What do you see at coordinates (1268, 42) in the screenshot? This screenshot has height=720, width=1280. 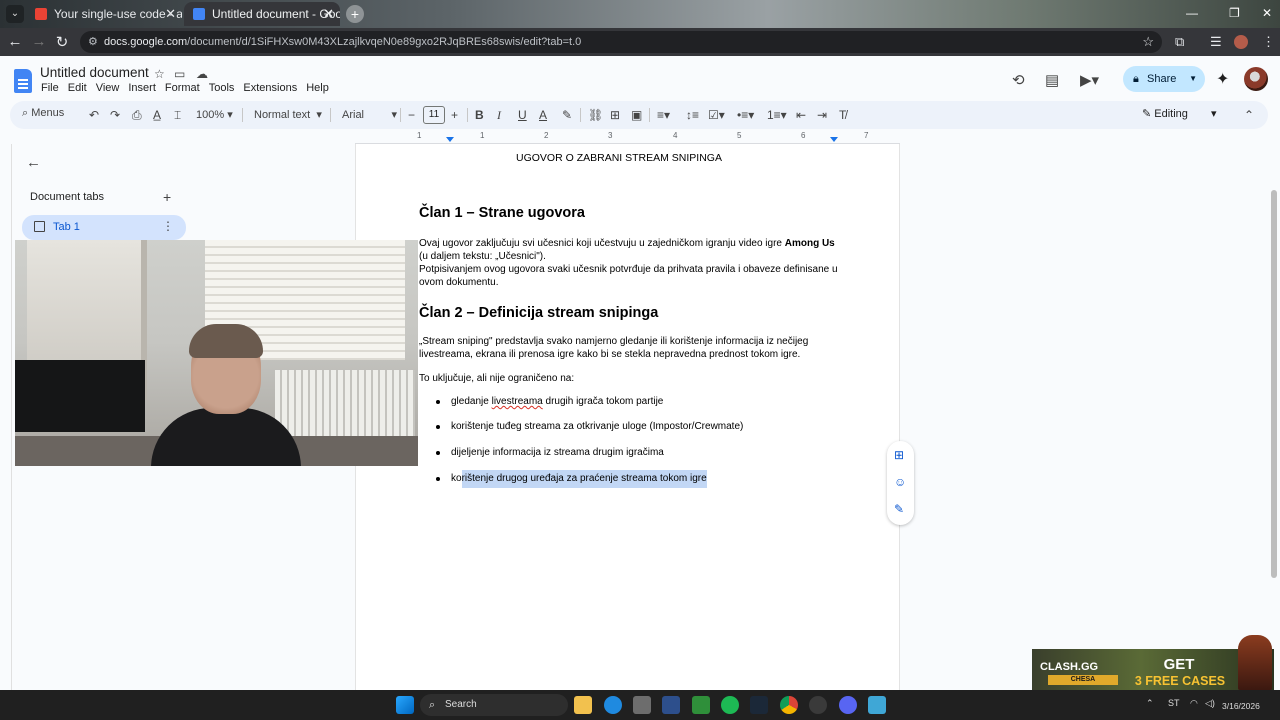 I see `chrome-menu-icon: ⋮` at bounding box center [1268, 42].